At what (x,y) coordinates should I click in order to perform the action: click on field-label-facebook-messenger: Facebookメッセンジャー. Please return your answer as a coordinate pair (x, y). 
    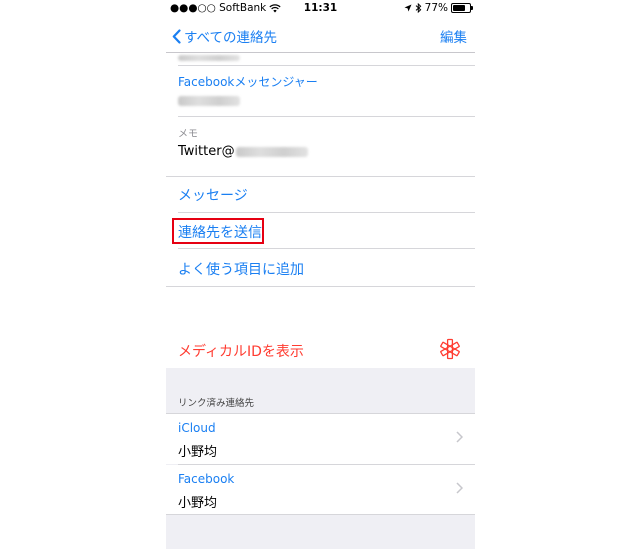
    Looking at the image, I should click on (248, 82).